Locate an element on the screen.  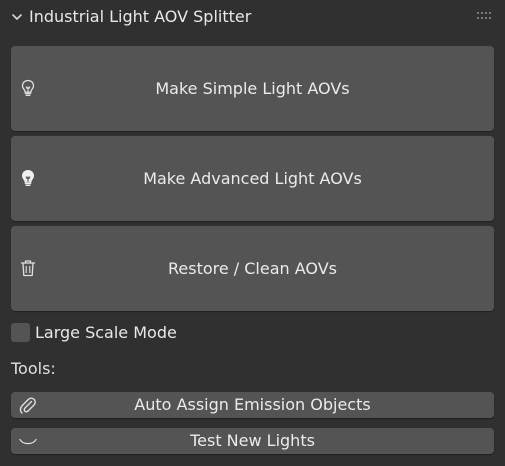
chevron-down-icon is located at coordinates (17, 17).